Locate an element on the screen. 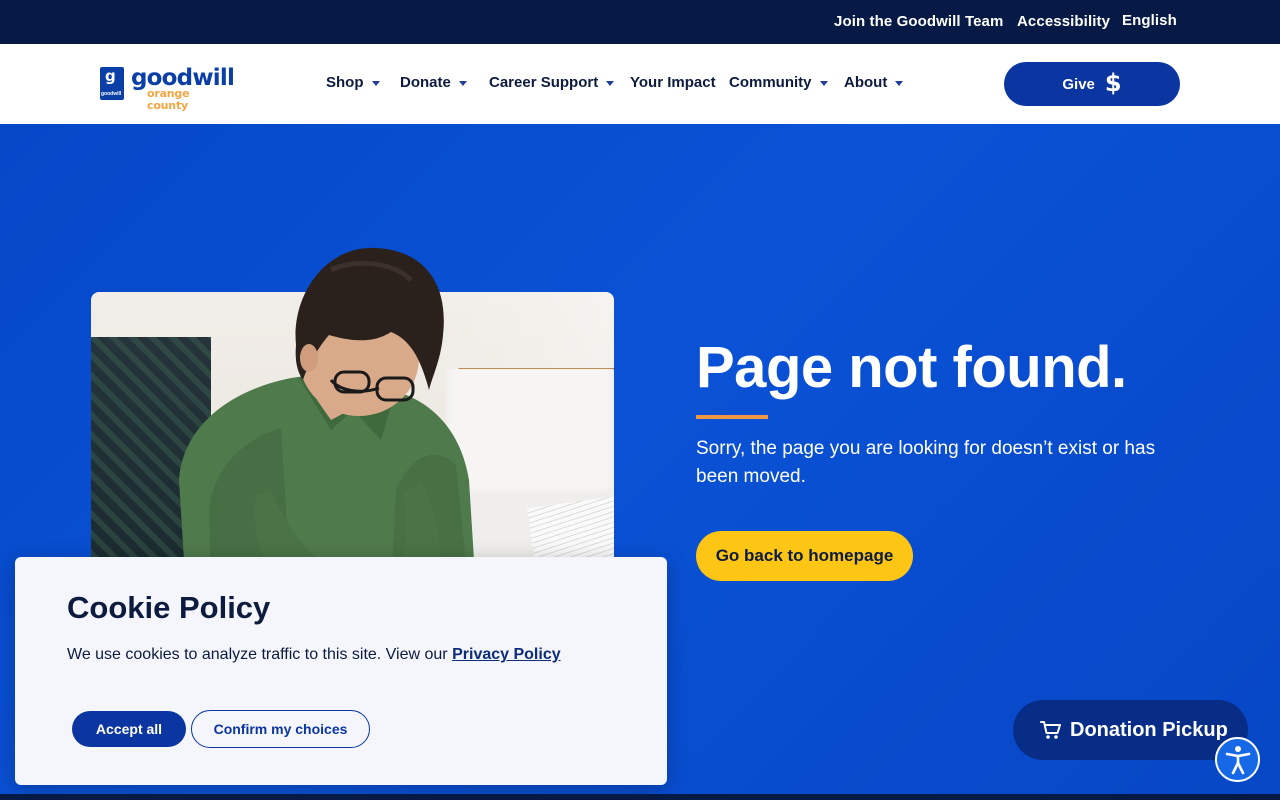 Image resolution: width=1280 pixels, height=800 pixels. dollar-icon: $ is located at coordinates (1113, 83).